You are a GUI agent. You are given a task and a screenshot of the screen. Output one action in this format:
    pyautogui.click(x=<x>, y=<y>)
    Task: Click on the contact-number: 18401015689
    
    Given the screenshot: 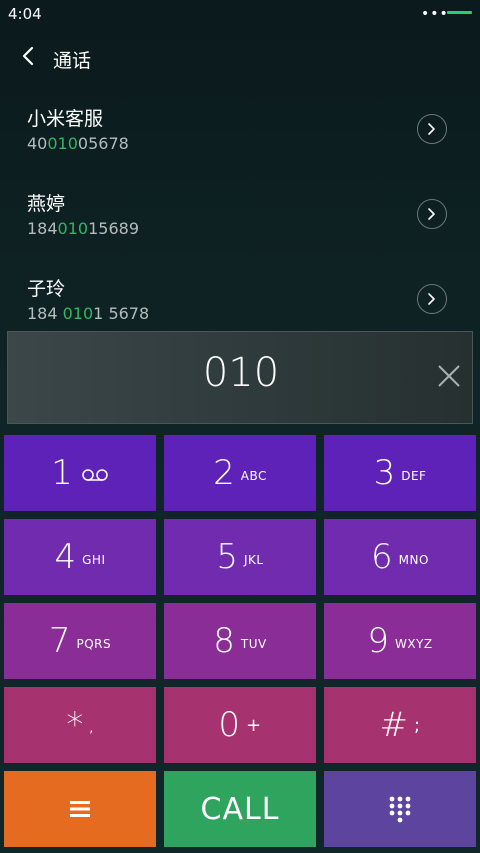 What is the action you would take?
    pyautogui.click(x=83, y=228)
    